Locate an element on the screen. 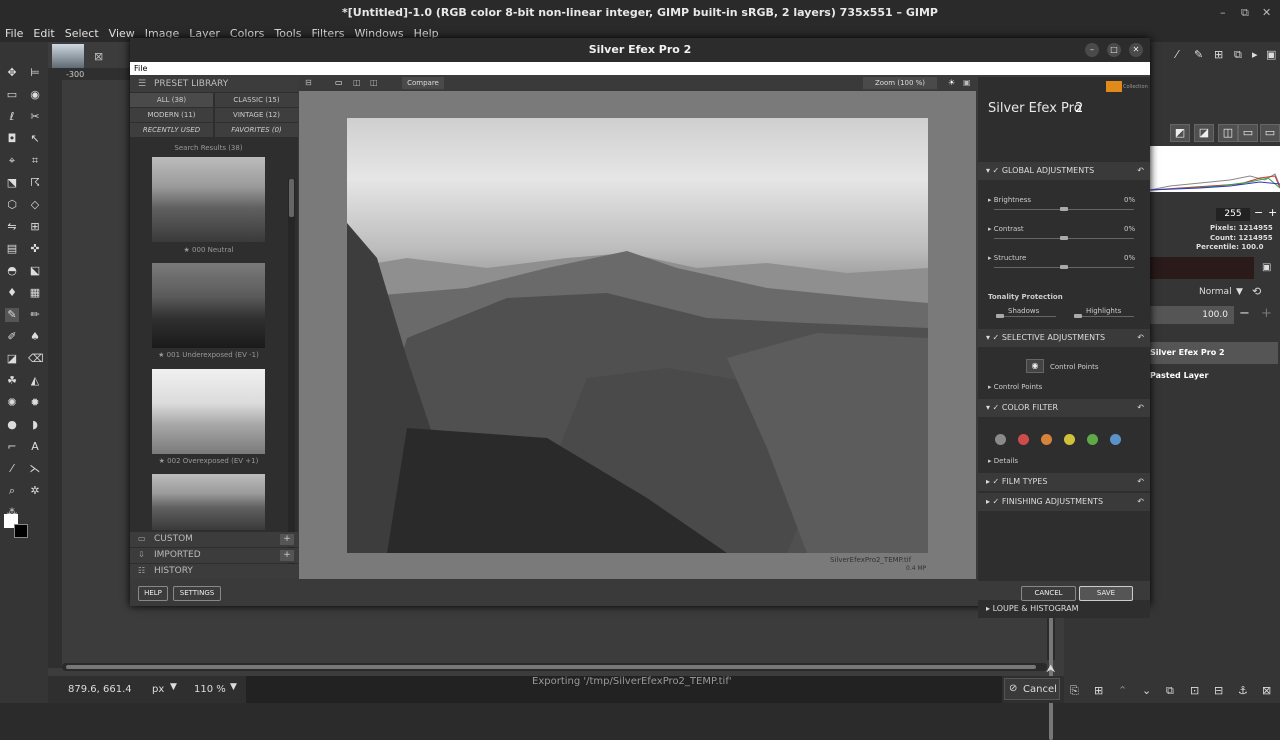 Image resolution: width=1280 pixels, height=740 pixels. imported-panel-header: IMPORTED + is located at coordinates (214, 555).